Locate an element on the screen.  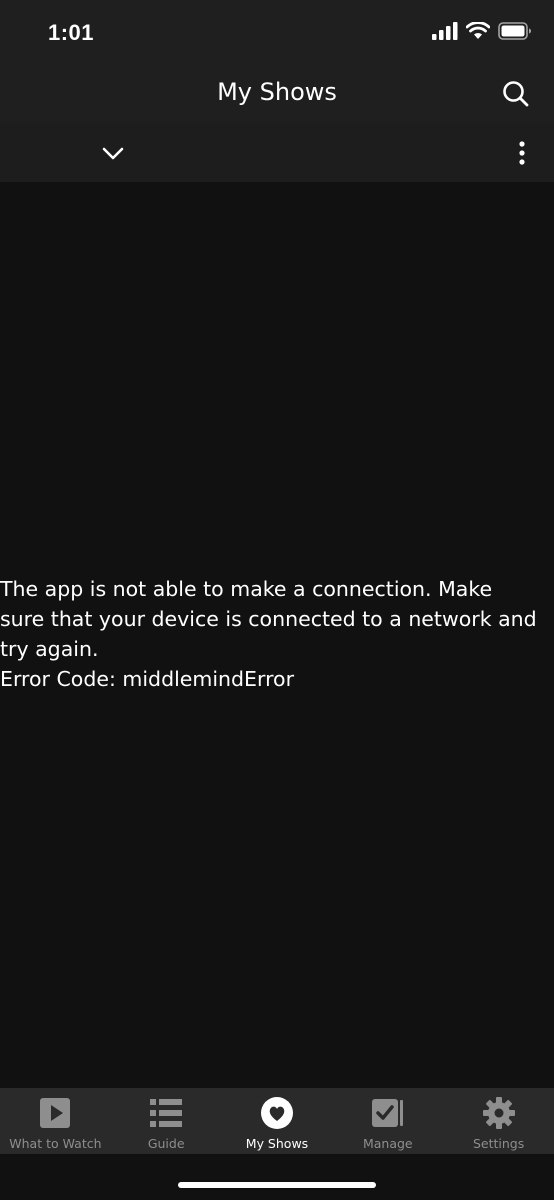
tab-label: Manage is located at coordinates (387, 1143).